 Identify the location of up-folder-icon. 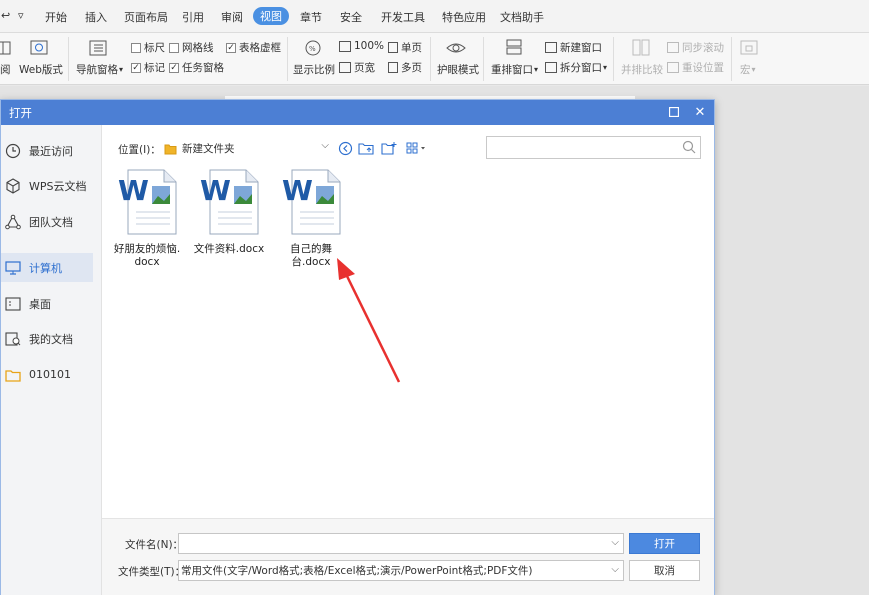
(366, 148).